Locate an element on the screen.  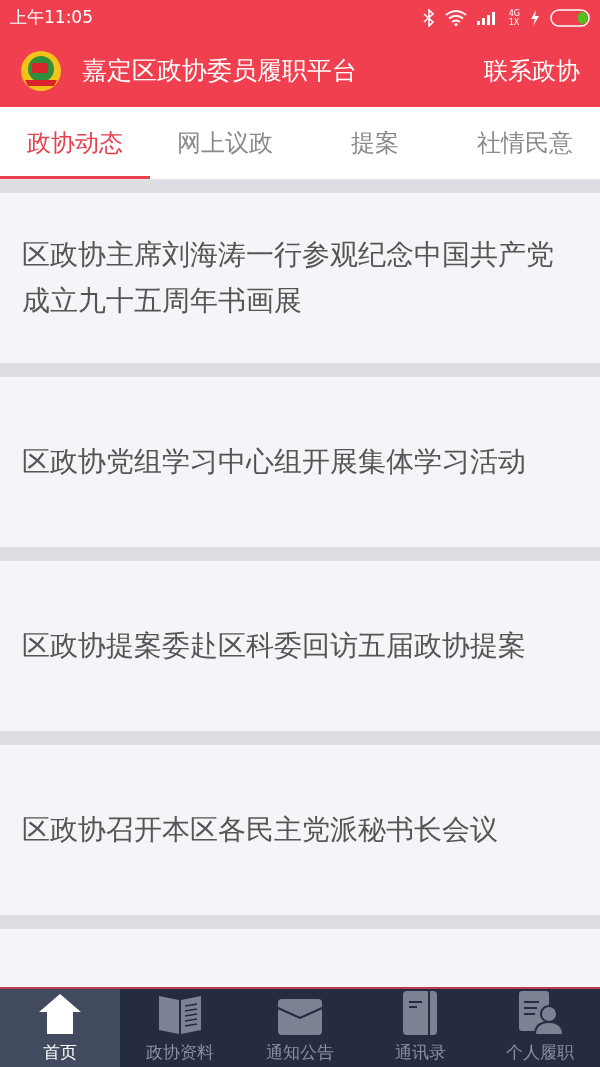
news-title: 区政协提案委赴区科委回访五届政协提案 is located at coordinates (274, 646).